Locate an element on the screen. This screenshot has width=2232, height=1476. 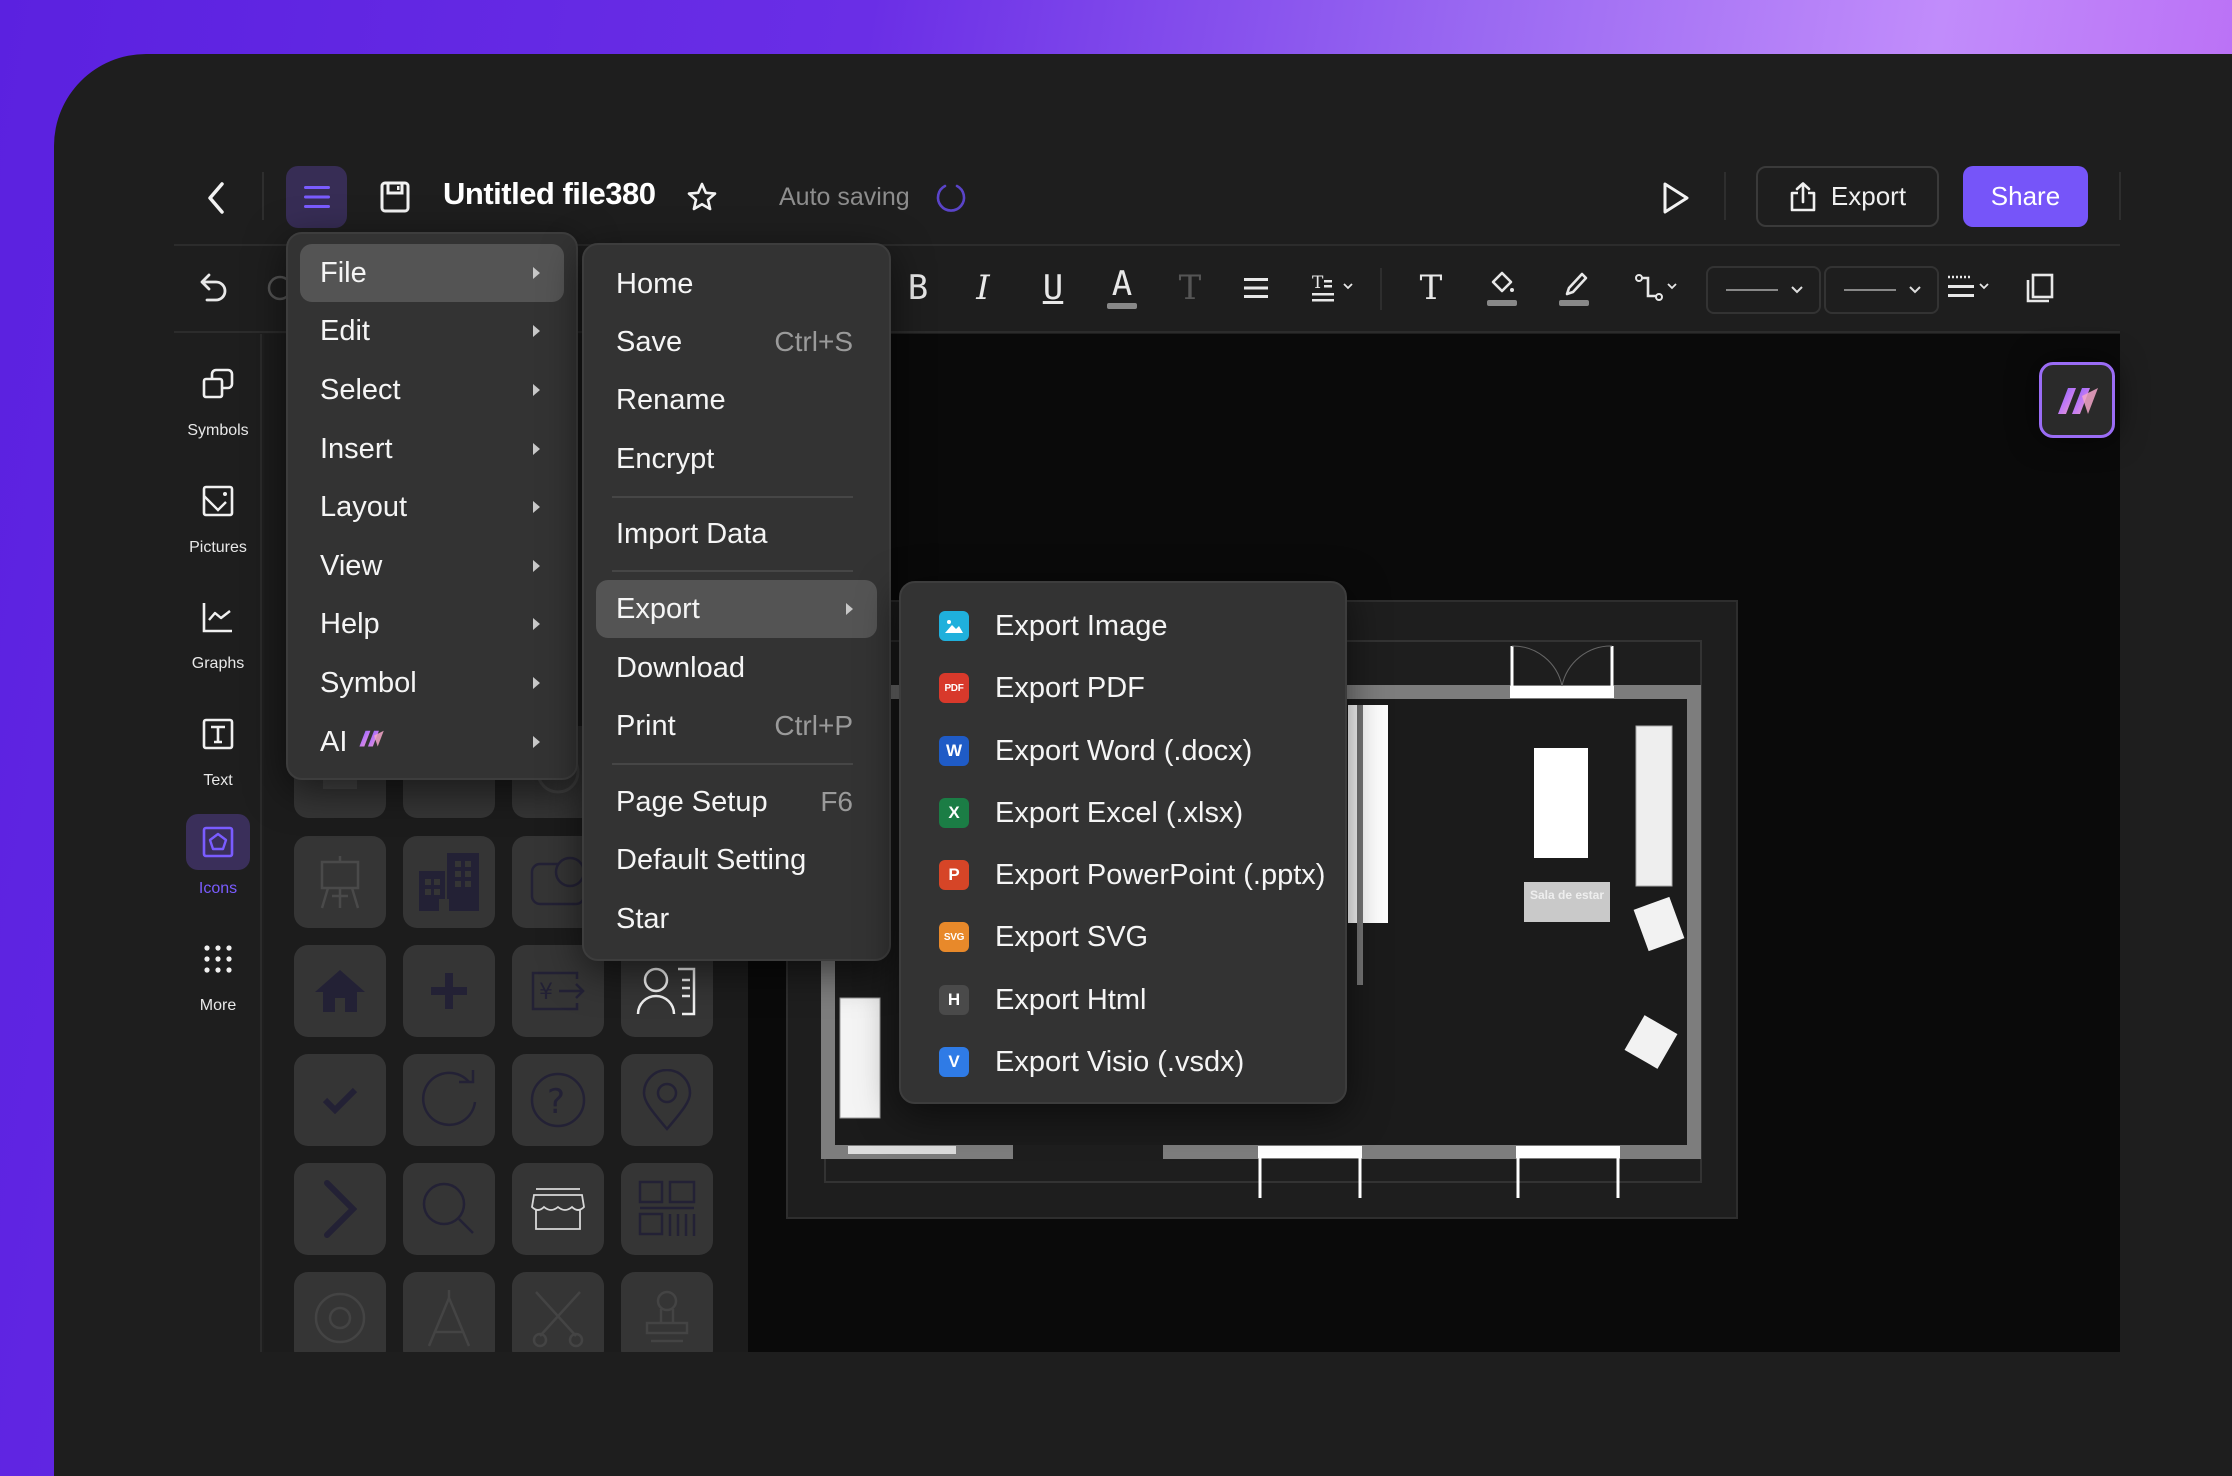
icon-tile-chevron-right is located at coordinates (340, 1209).